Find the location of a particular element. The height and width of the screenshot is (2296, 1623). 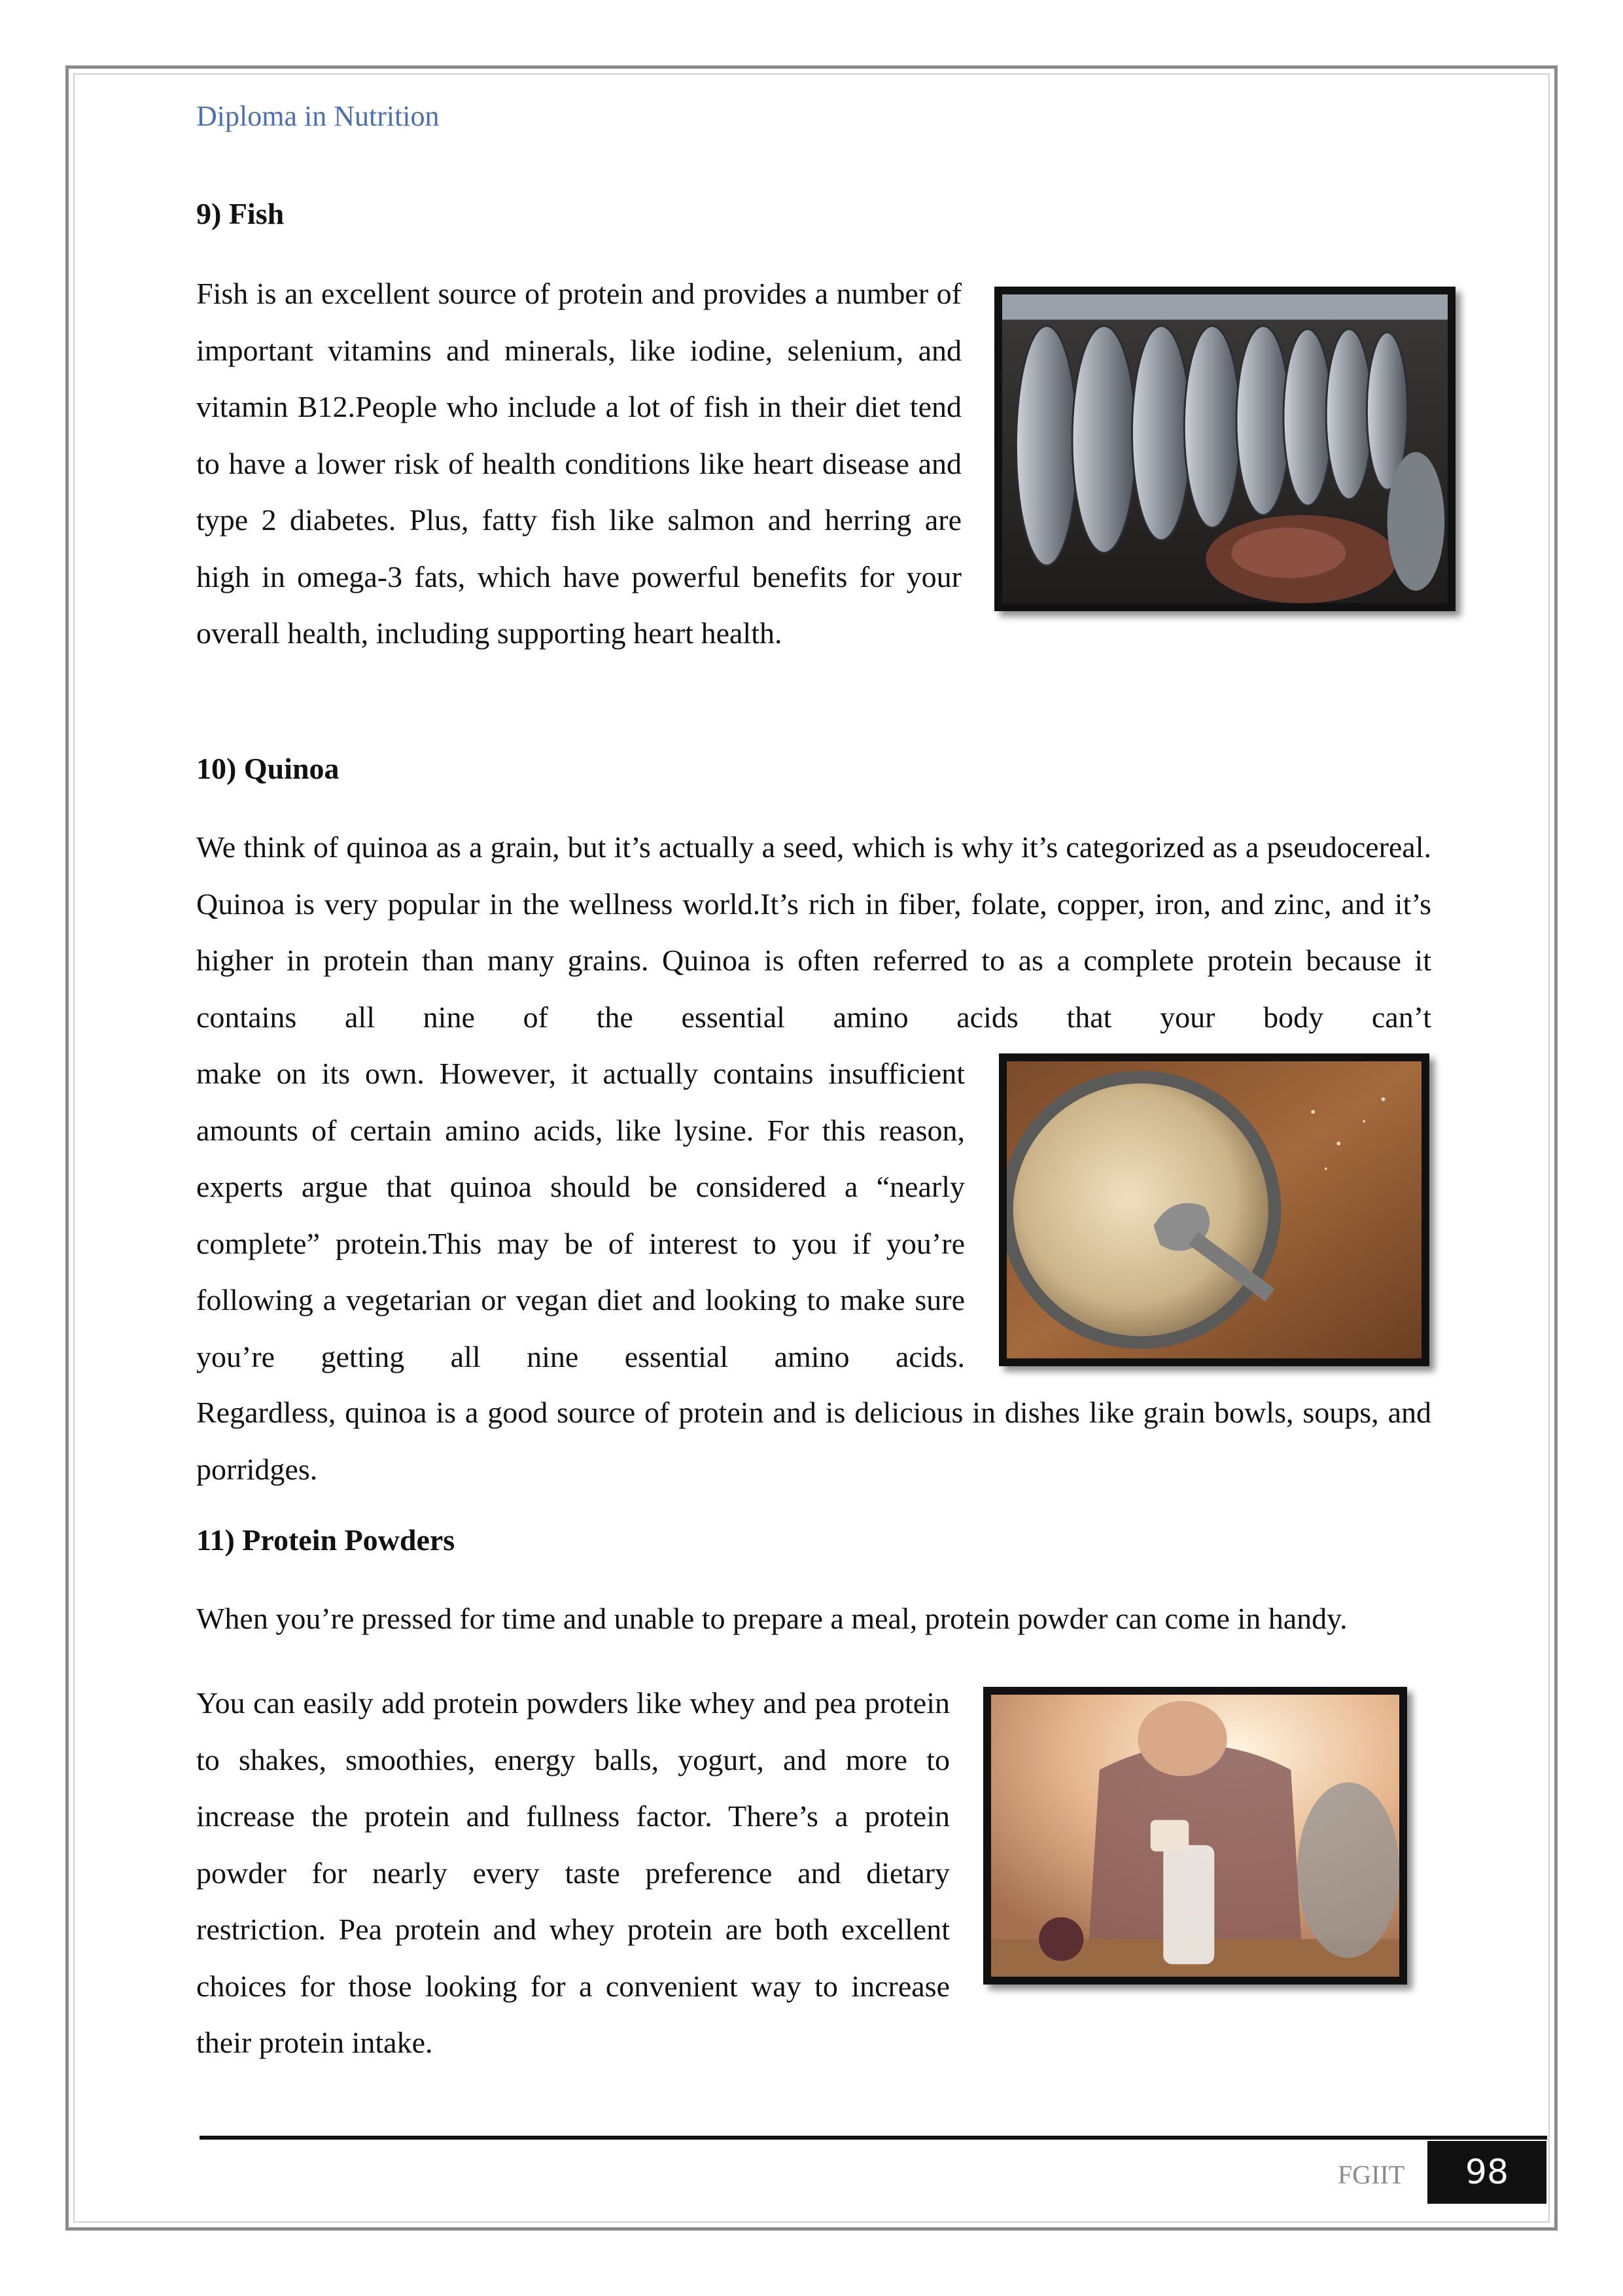

section-heading-protein-powders: 11) Protein Powders is located at coordinates (326, 1540).